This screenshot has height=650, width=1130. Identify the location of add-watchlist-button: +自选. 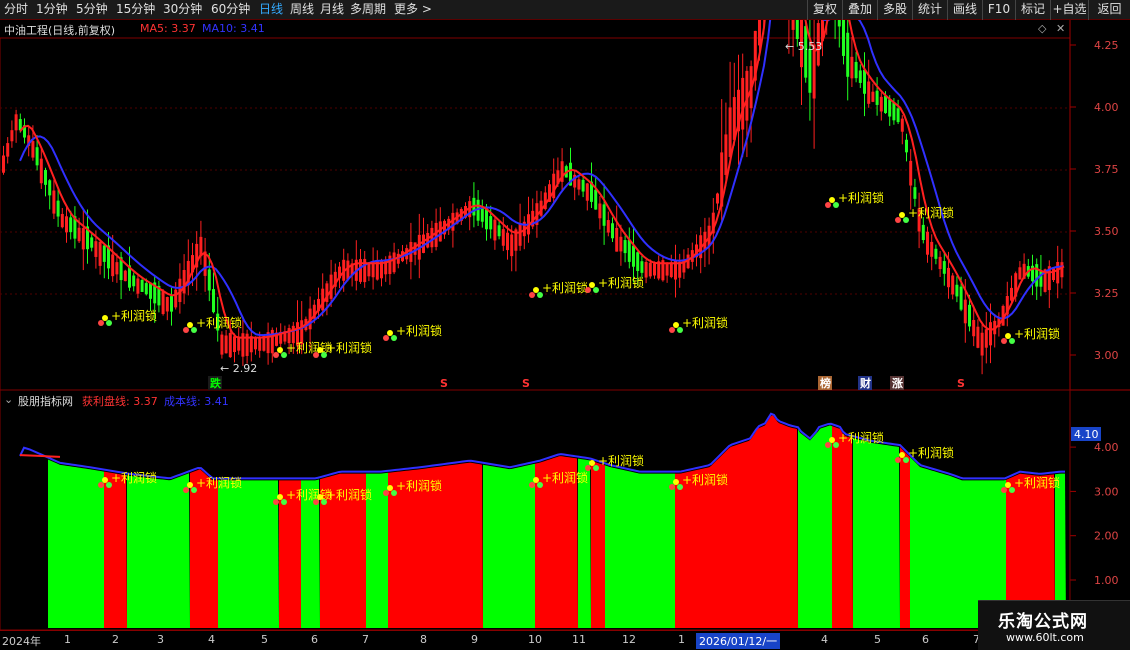
(1069, 10).